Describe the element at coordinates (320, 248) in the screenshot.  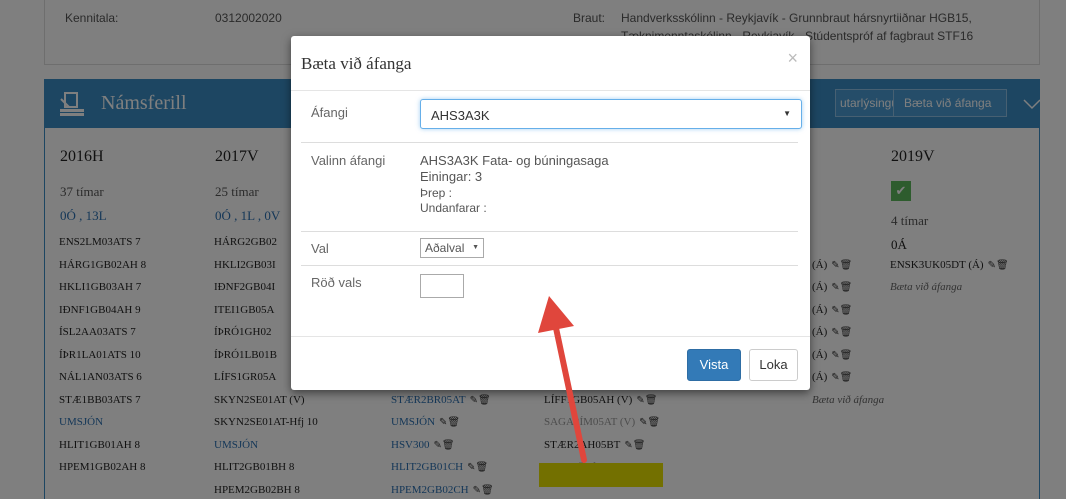
I see `val-label: Val` at that location.